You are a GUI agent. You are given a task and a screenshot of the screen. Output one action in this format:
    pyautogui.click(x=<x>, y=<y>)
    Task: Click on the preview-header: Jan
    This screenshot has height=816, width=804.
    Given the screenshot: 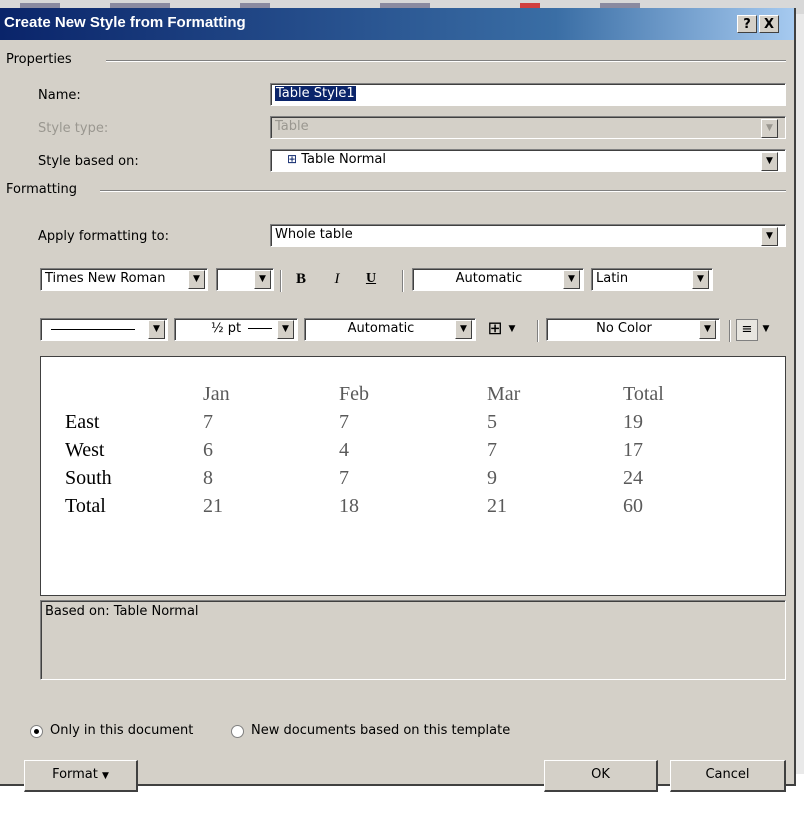 What is the action you would take?
    pyautogui.click(x=216, y=394)
    